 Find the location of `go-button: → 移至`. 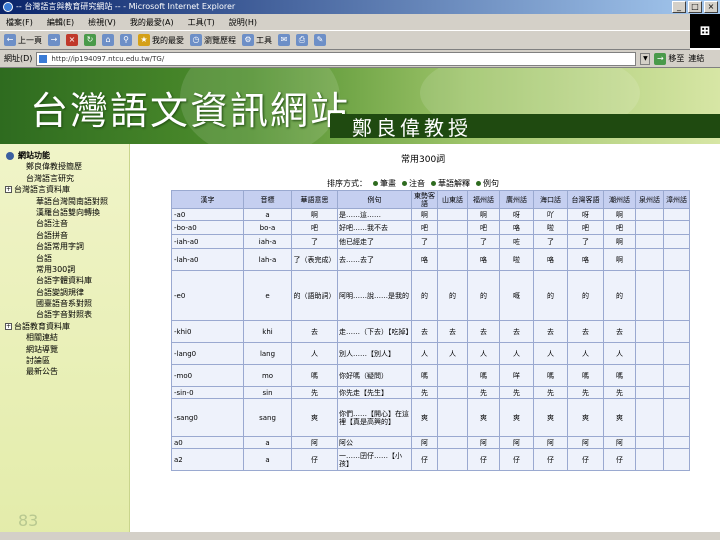

go-button: → 移至 is located at coordinates (669, 58).